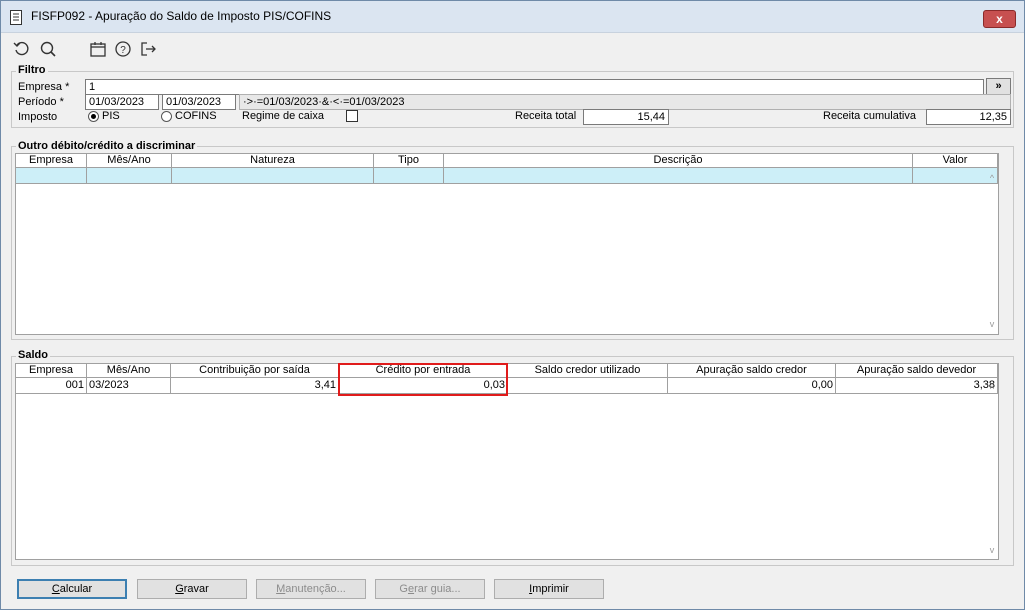 This screenshot has width=1025, height=610. I want to click on close-button: x, so click(999, 19).